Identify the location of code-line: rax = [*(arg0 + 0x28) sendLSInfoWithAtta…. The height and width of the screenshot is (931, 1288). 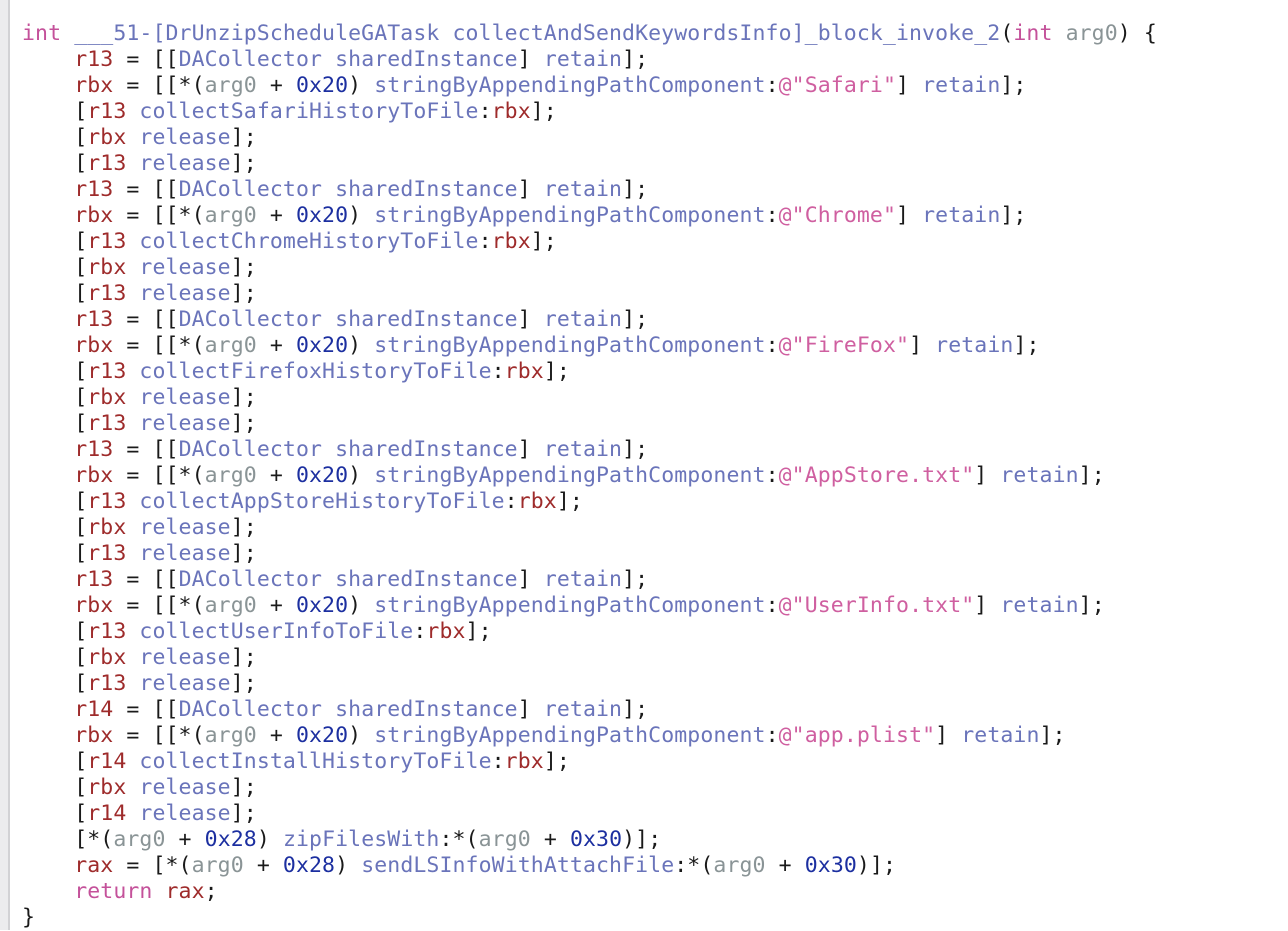
(655, 866).